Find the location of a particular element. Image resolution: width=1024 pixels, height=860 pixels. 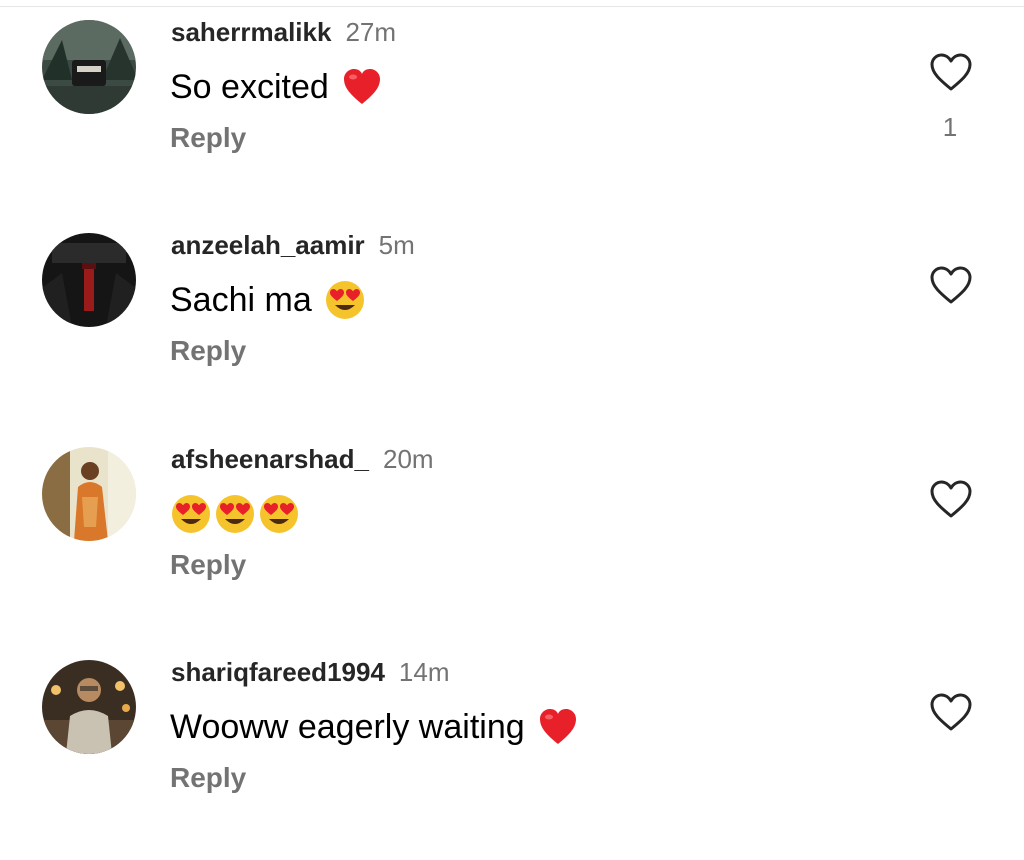

timestamp: 14m is located at coordinates (424, 672).